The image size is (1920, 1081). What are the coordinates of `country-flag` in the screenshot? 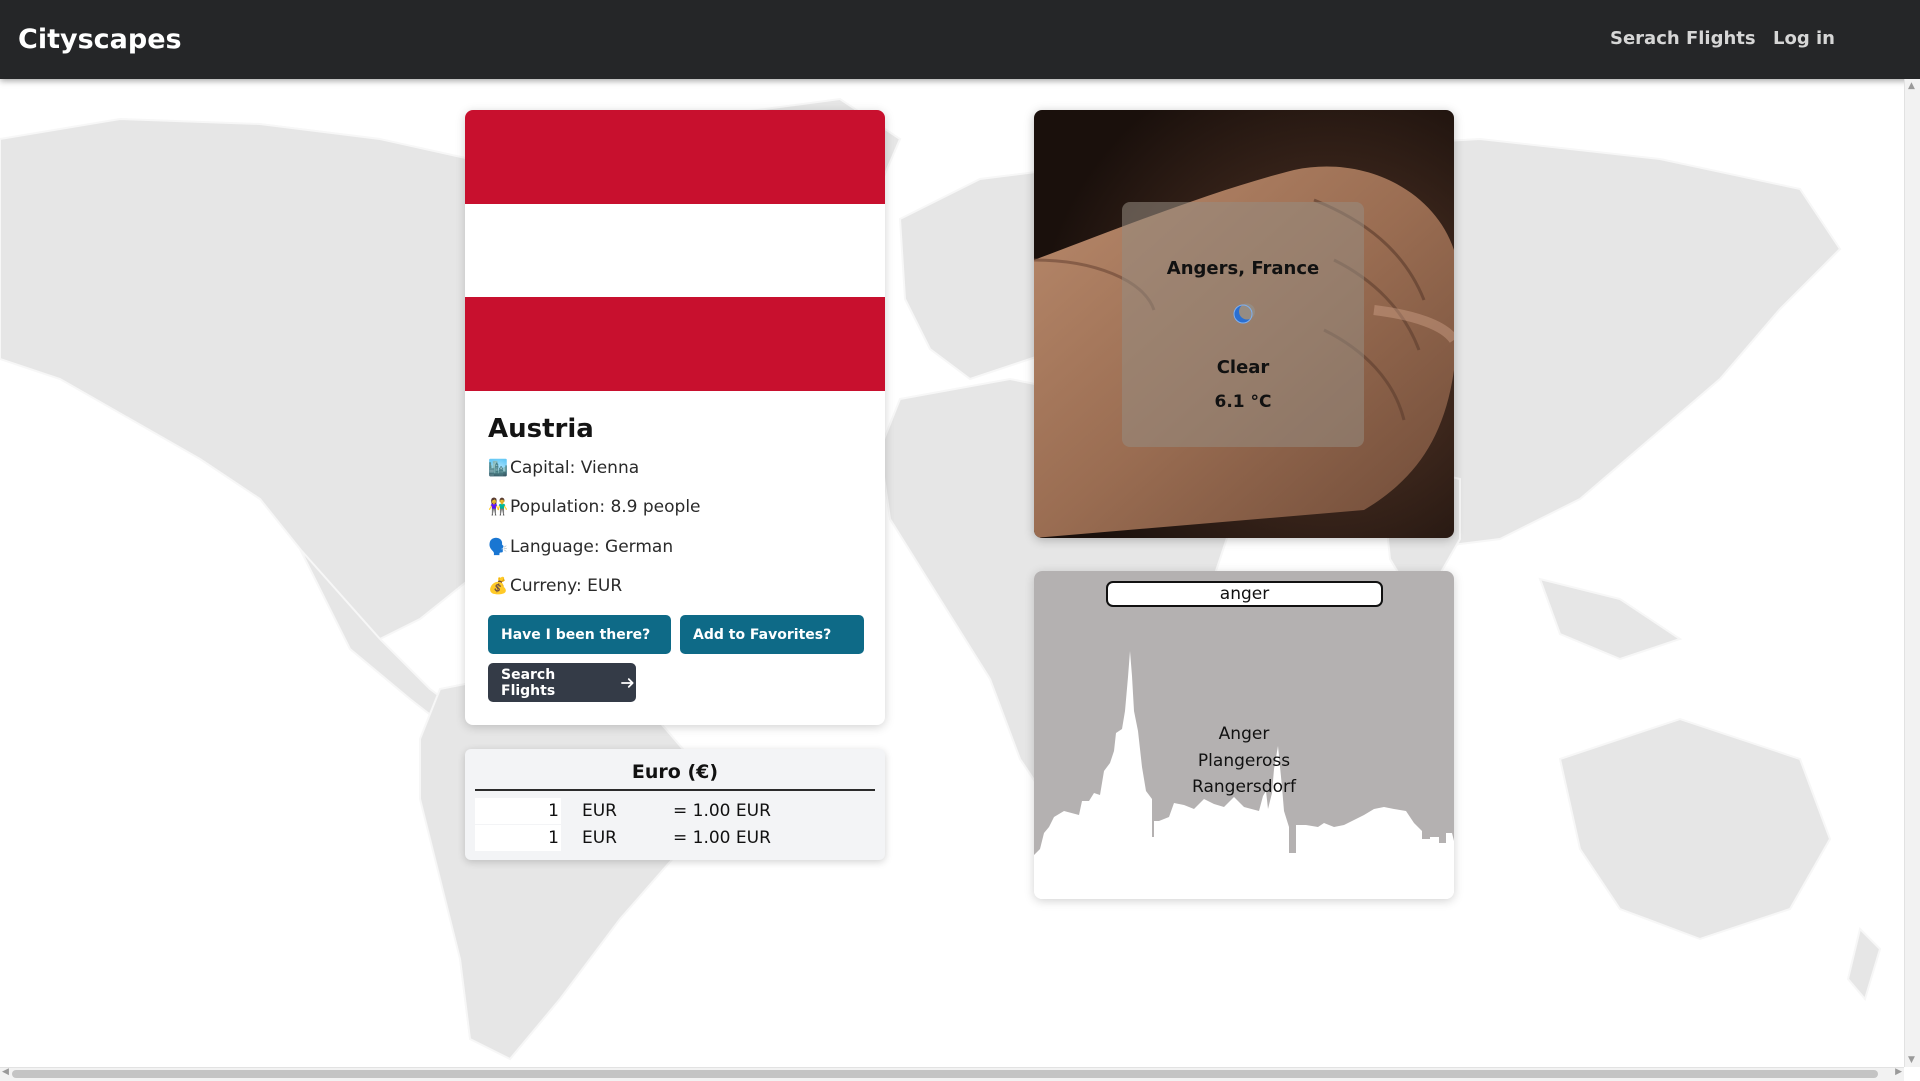 It's located at (675, 250).